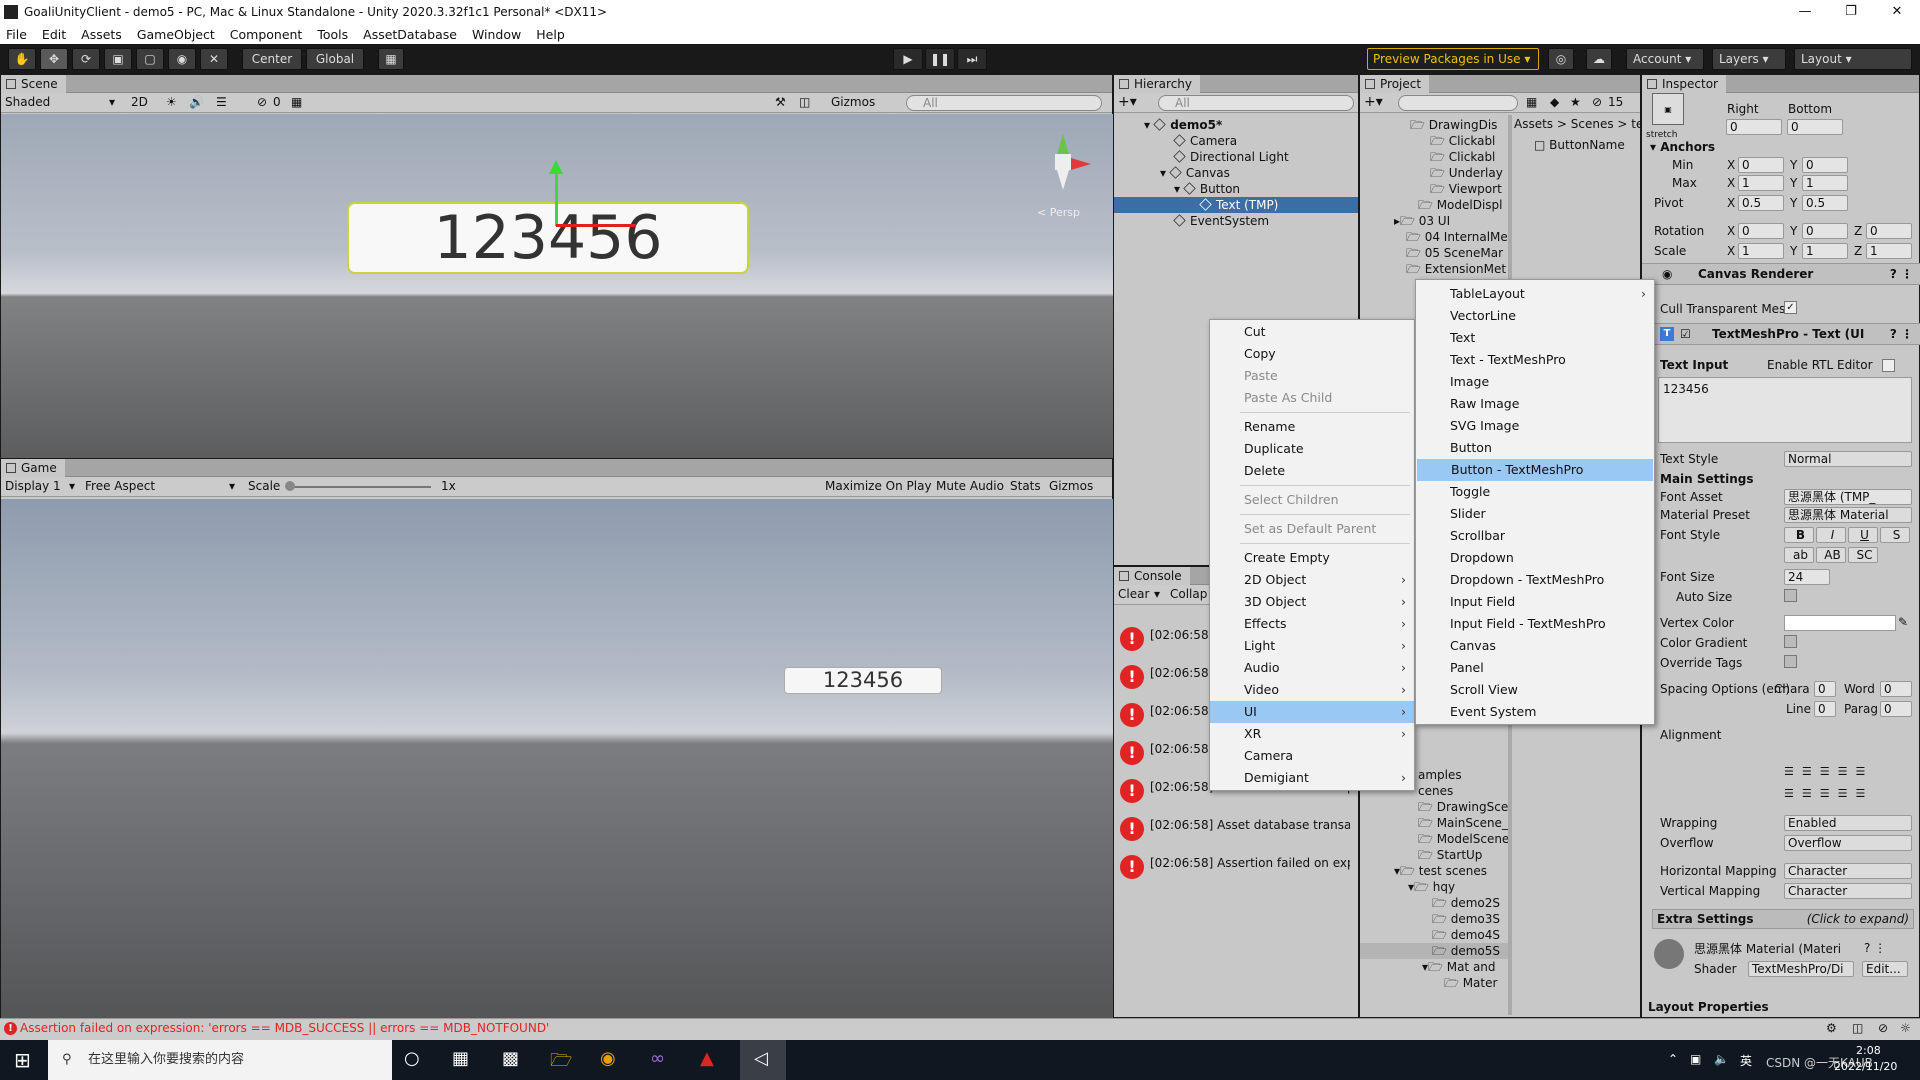  Describe the element at coordinates (1883, 1028) in the screenshot. I see `cache-icon: ⊘` at that location.